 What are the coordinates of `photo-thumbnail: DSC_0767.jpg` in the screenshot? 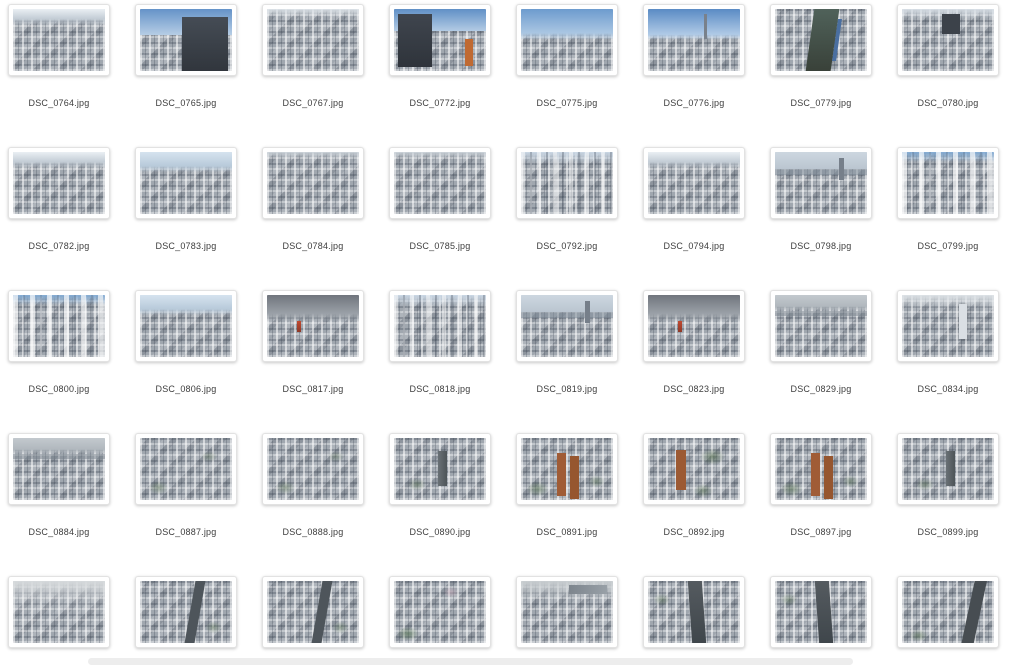 It's located at (313, 56).